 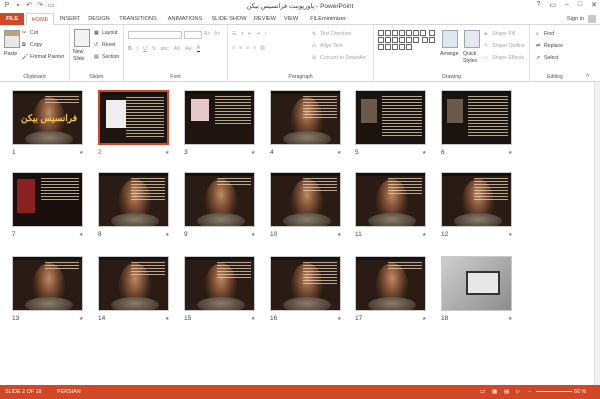 What do you see at coordinates (177, 49) in the screenshot?
I see `spacing-icon: AV` at bounding box center [177, 49].